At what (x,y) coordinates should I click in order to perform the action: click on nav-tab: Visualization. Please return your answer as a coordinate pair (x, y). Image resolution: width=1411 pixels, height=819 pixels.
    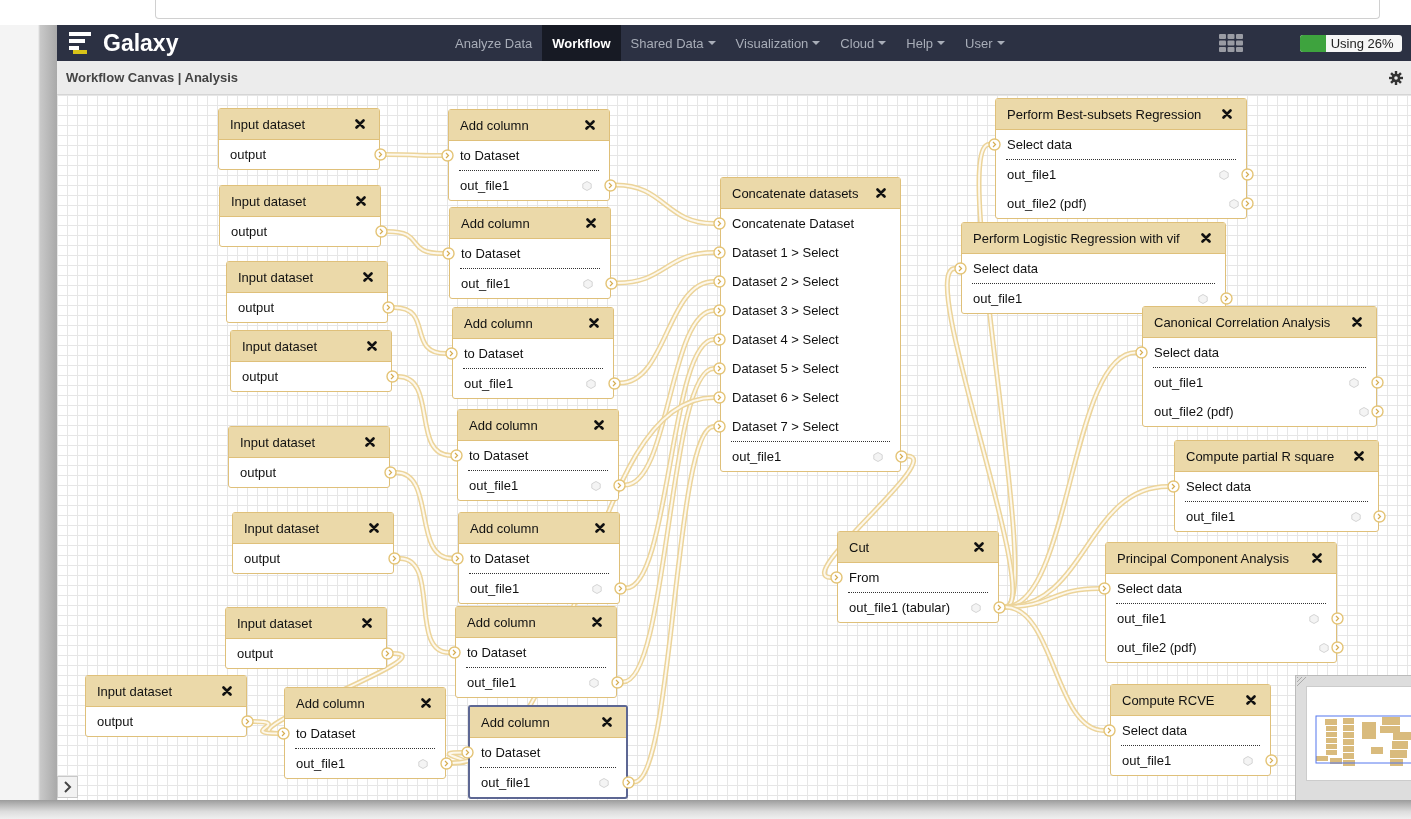
    Looking at the image, I should click on (778, 43).